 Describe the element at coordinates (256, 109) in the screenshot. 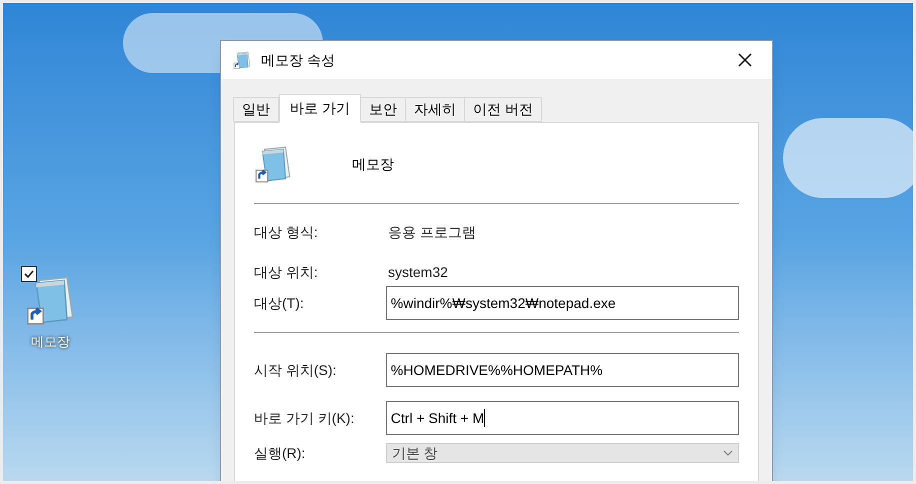

I see `tab: 일반` at that location.